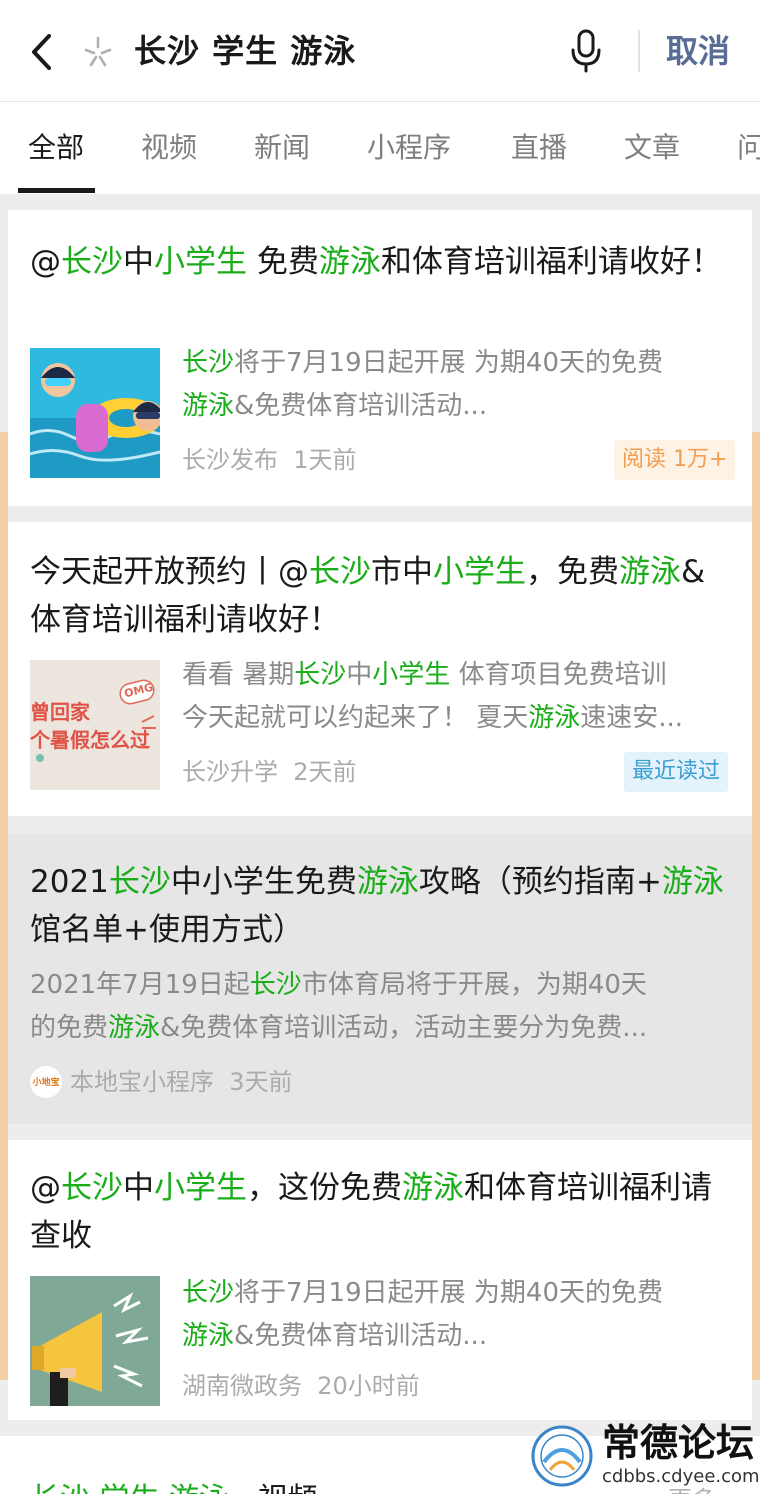  I want to click on result-time: 3天前, so click(261, 1082).